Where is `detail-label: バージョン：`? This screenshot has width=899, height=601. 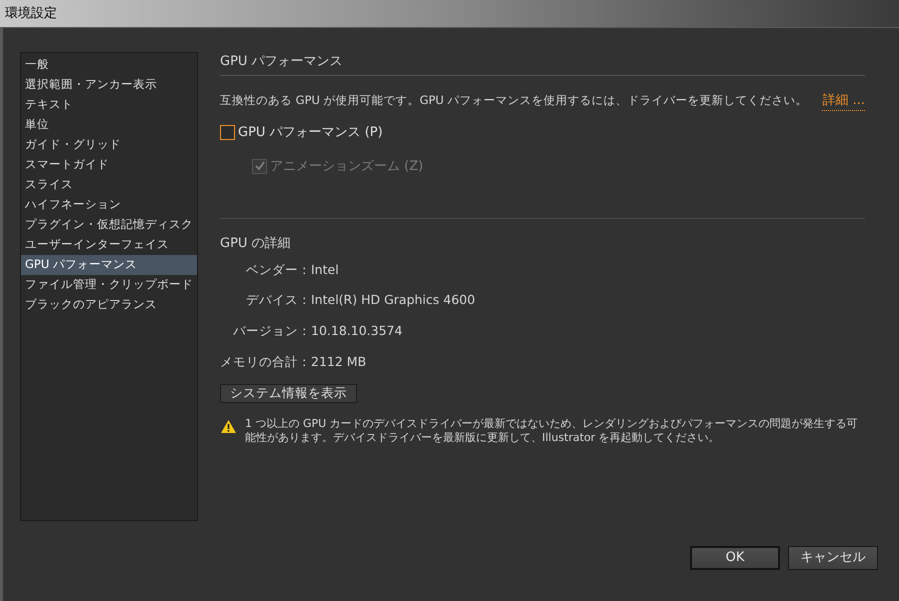 detail-label: バージョン： is located at coordinates (271, 331).